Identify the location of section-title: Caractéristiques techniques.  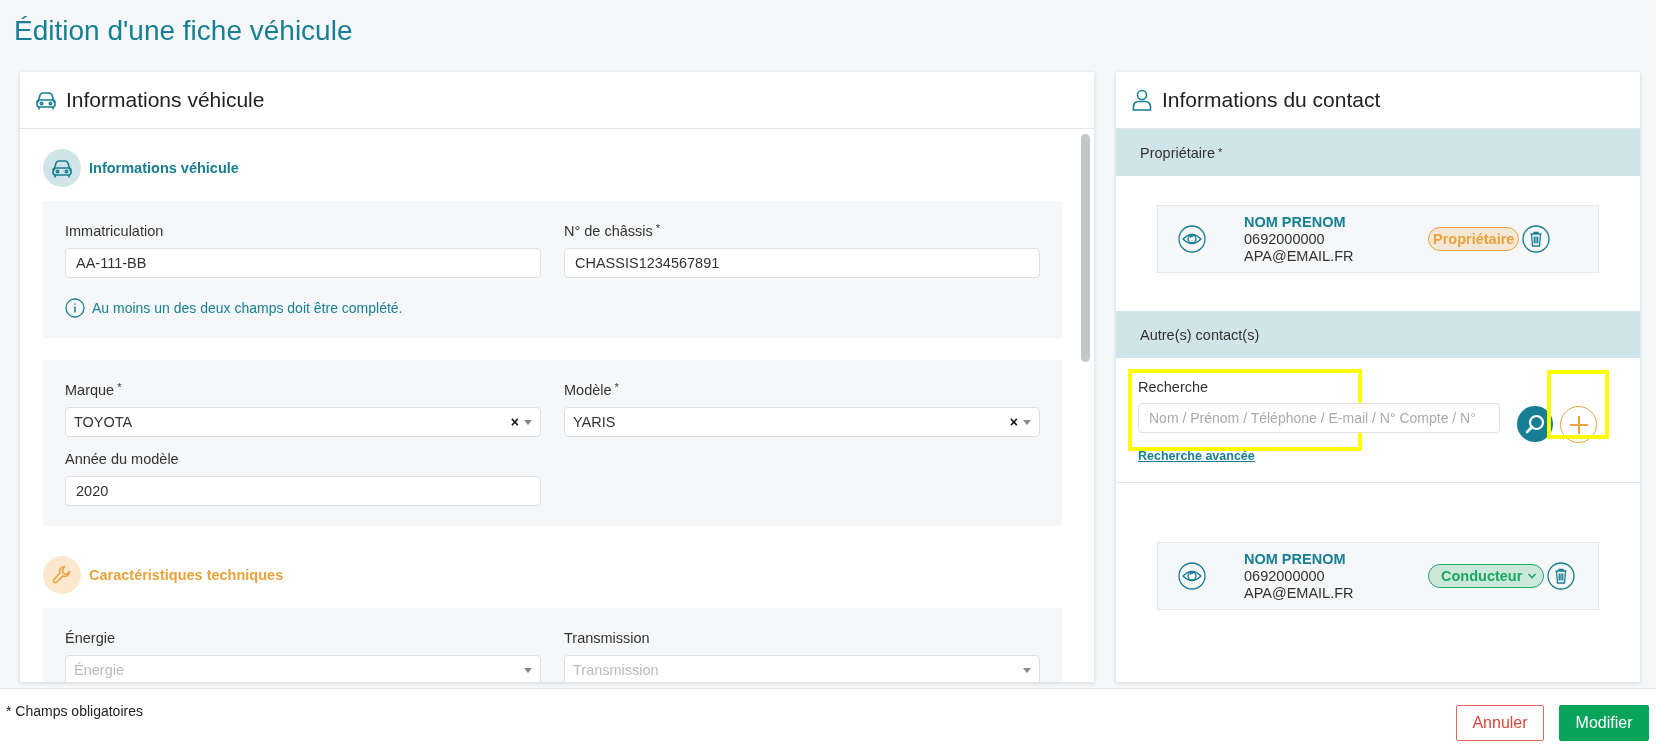
(186, 575).